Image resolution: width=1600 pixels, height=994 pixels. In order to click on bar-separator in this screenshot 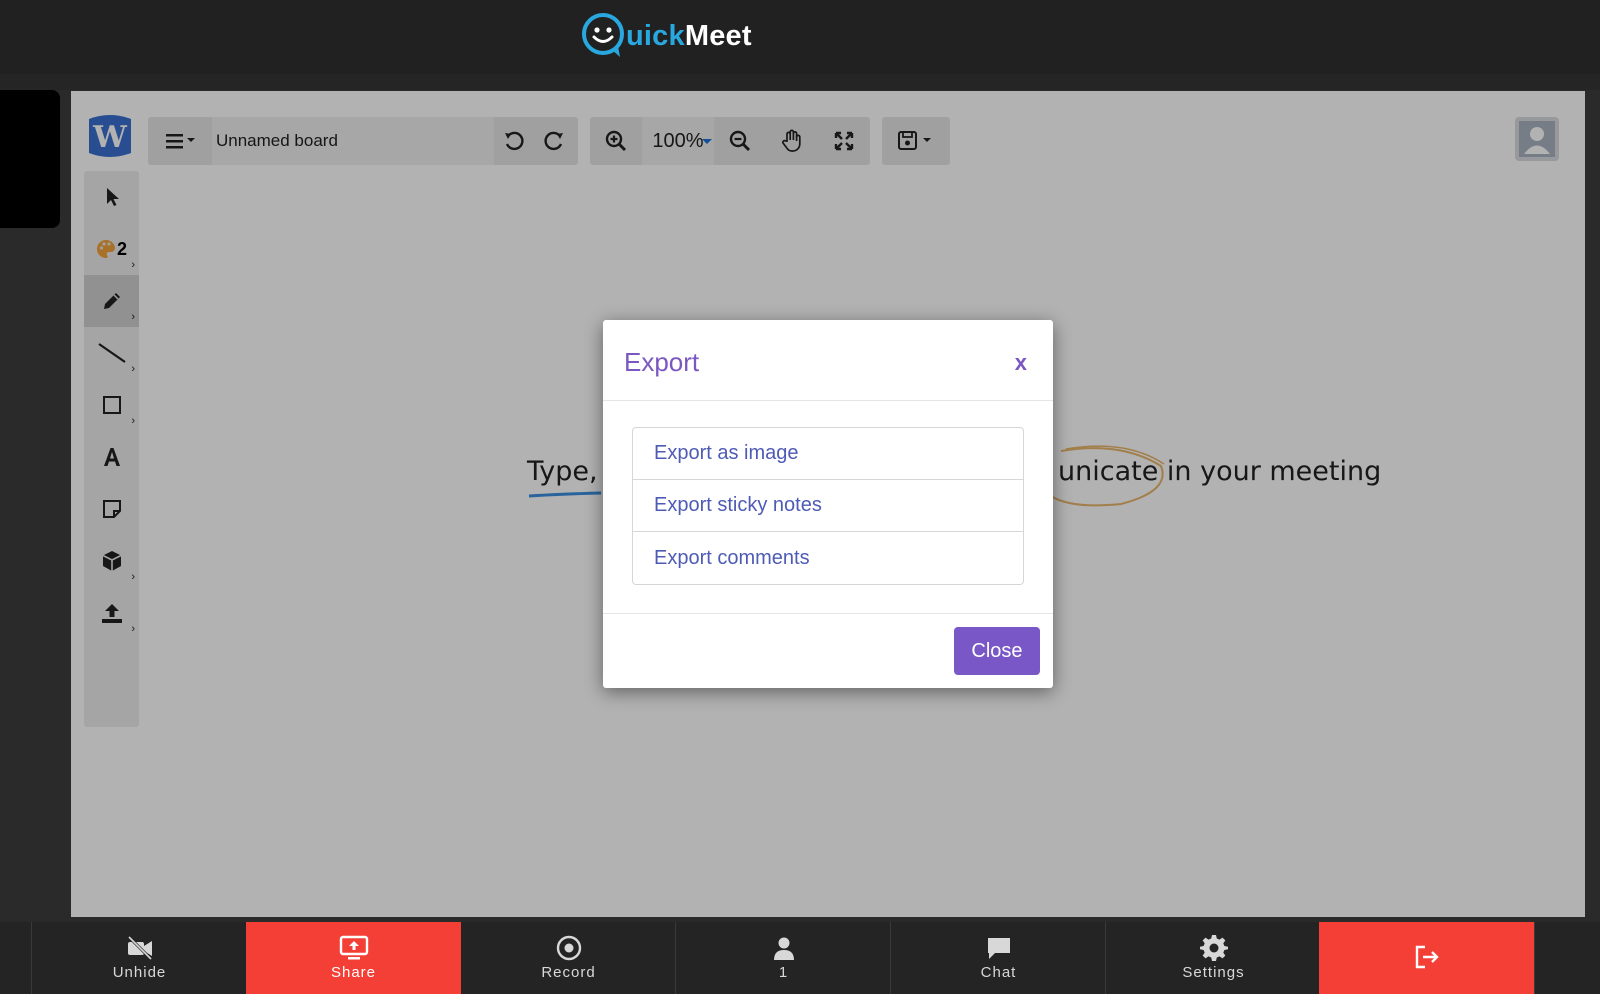, I will do `click(1534, 958)`.